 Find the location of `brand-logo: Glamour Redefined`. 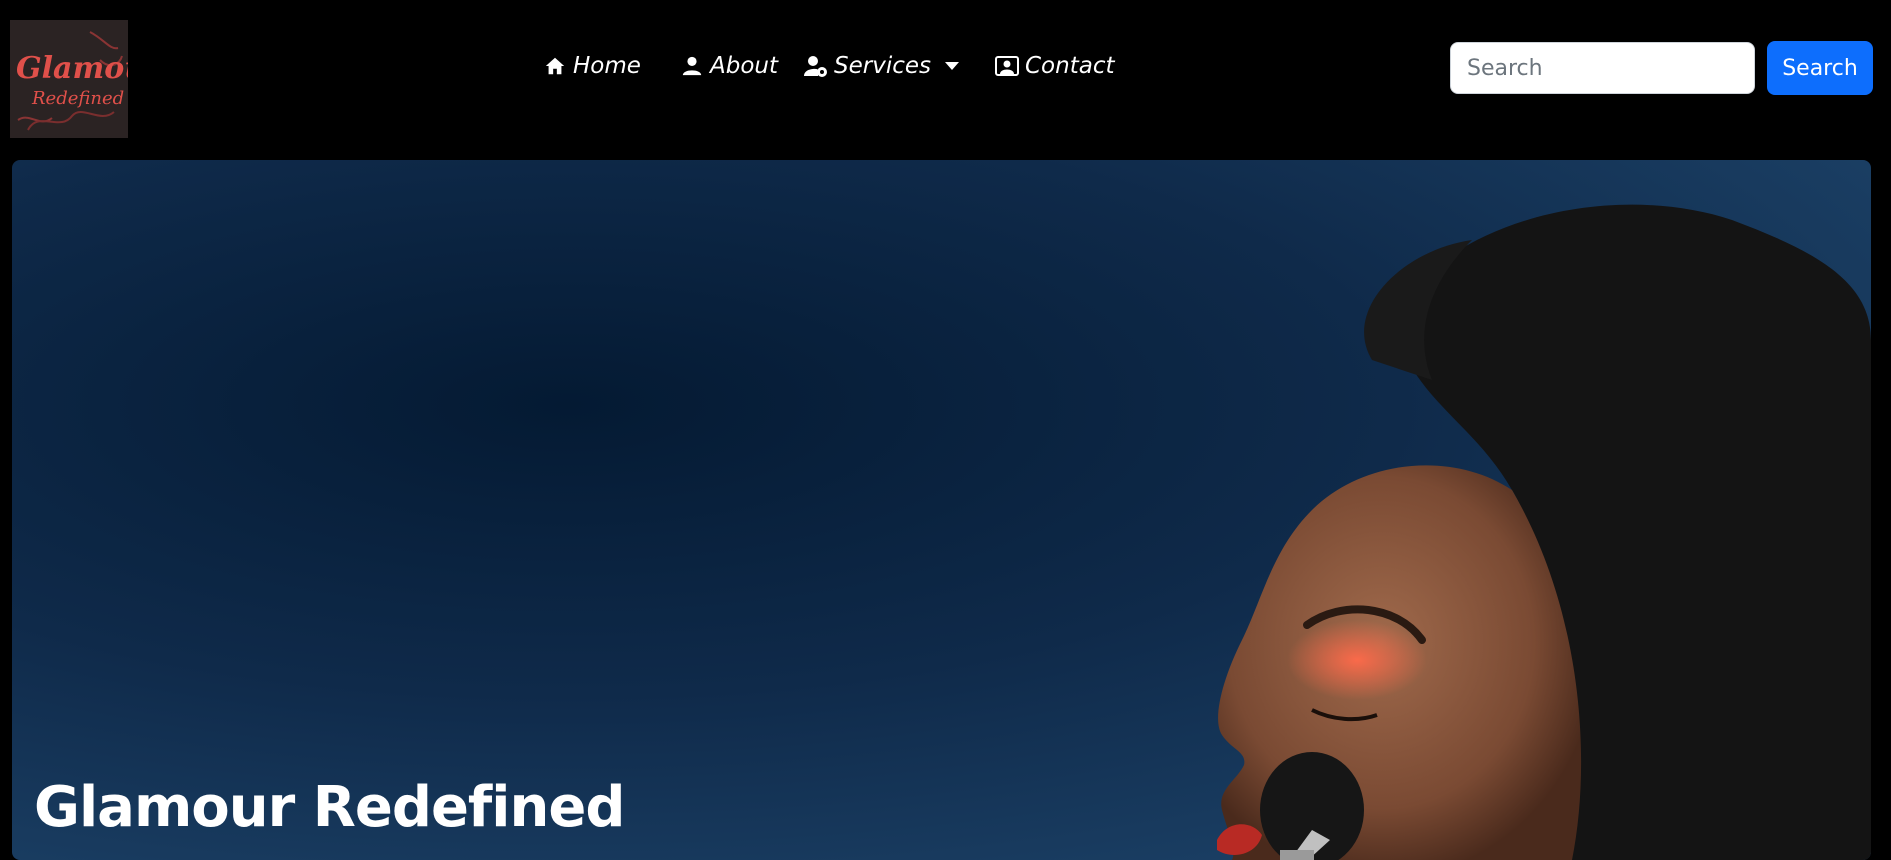

brand-logo: Glamour Redefined is located at coordinates (69, 79).